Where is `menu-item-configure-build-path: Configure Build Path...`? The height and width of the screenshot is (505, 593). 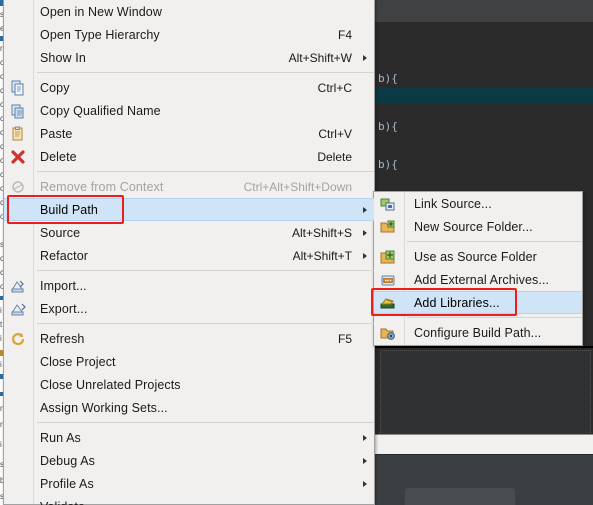 menu-item-configure-build-path: Configure Build Path... is located at coordinates (478, 332).